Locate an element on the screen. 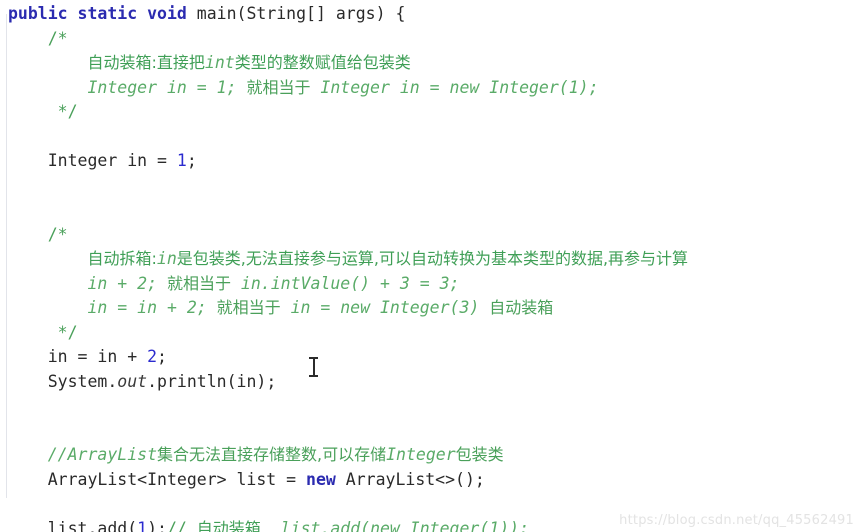 This screenshot has height=532, width=860. code-token-cmt-i: Integer in = 1; is located at coordinates (167, 87).